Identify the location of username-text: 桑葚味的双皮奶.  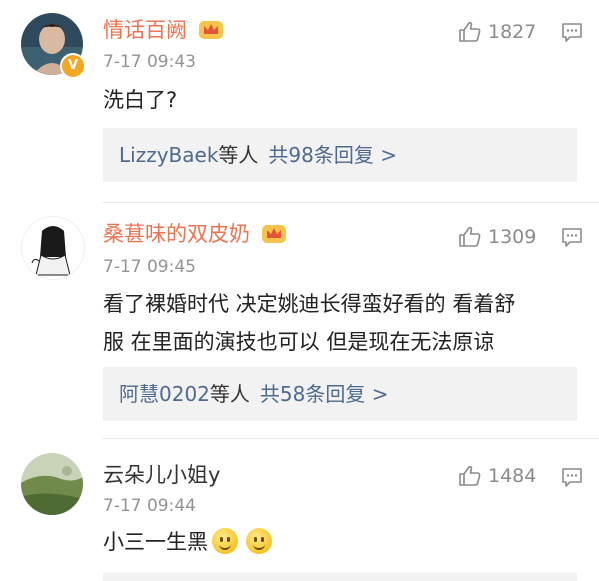
(176, 234).